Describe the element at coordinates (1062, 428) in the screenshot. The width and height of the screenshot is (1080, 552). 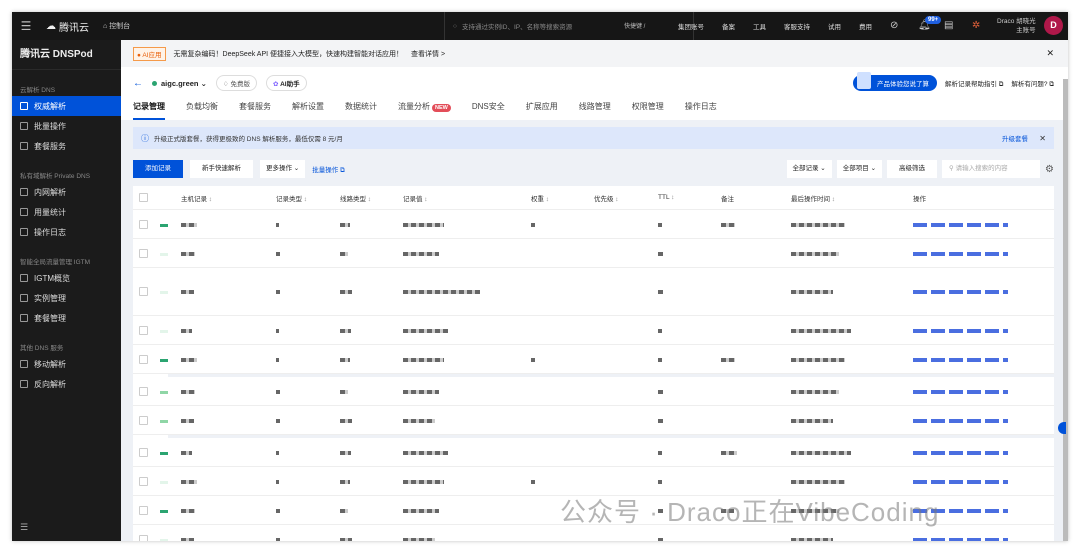
I see `expand-panel-button` at that location.